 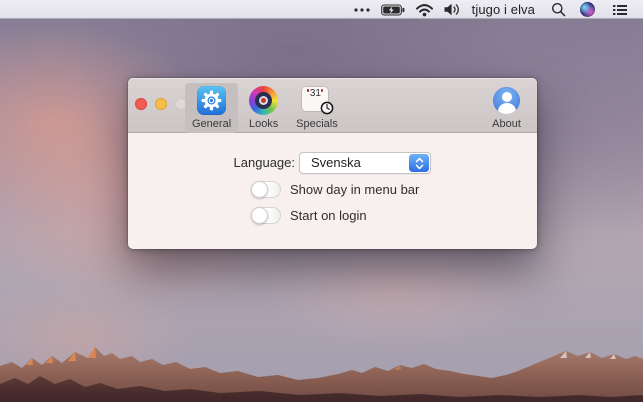 I want to click on volume-icon, so click(x=452, y=9).